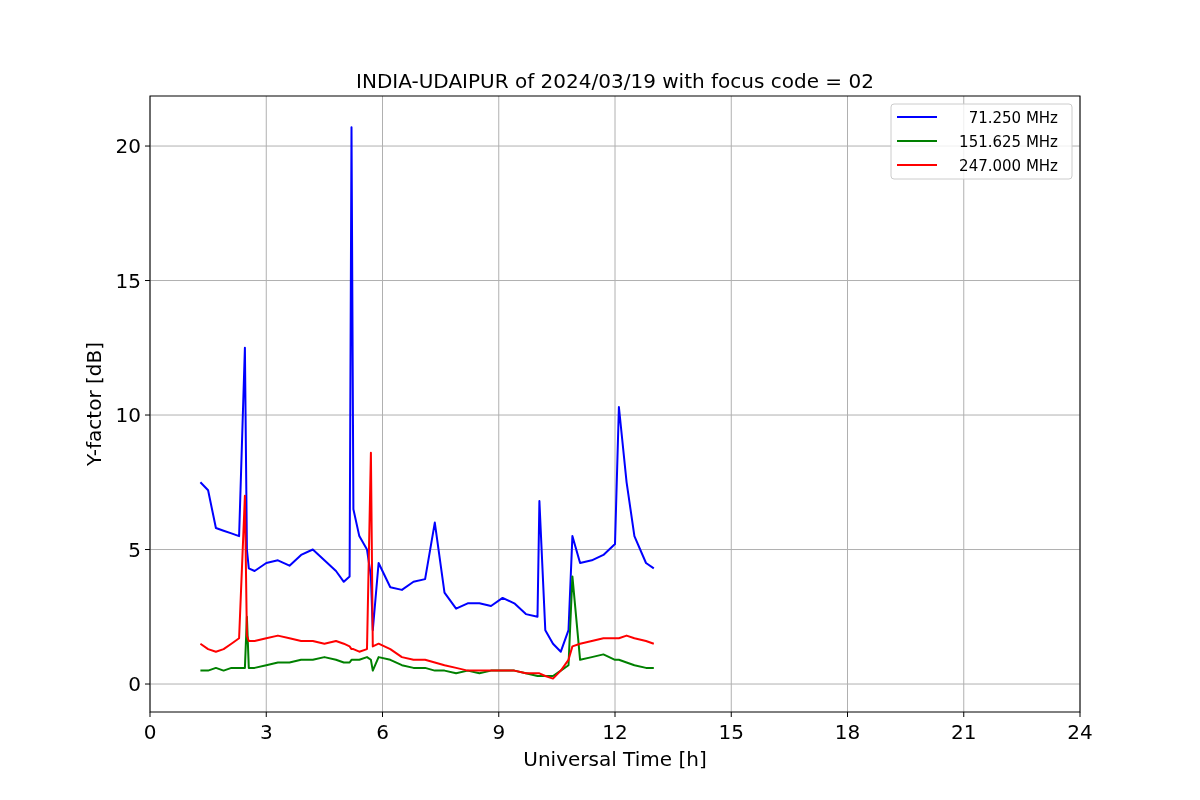  I want to click on x-tick-label: 3, so click(266, 732).